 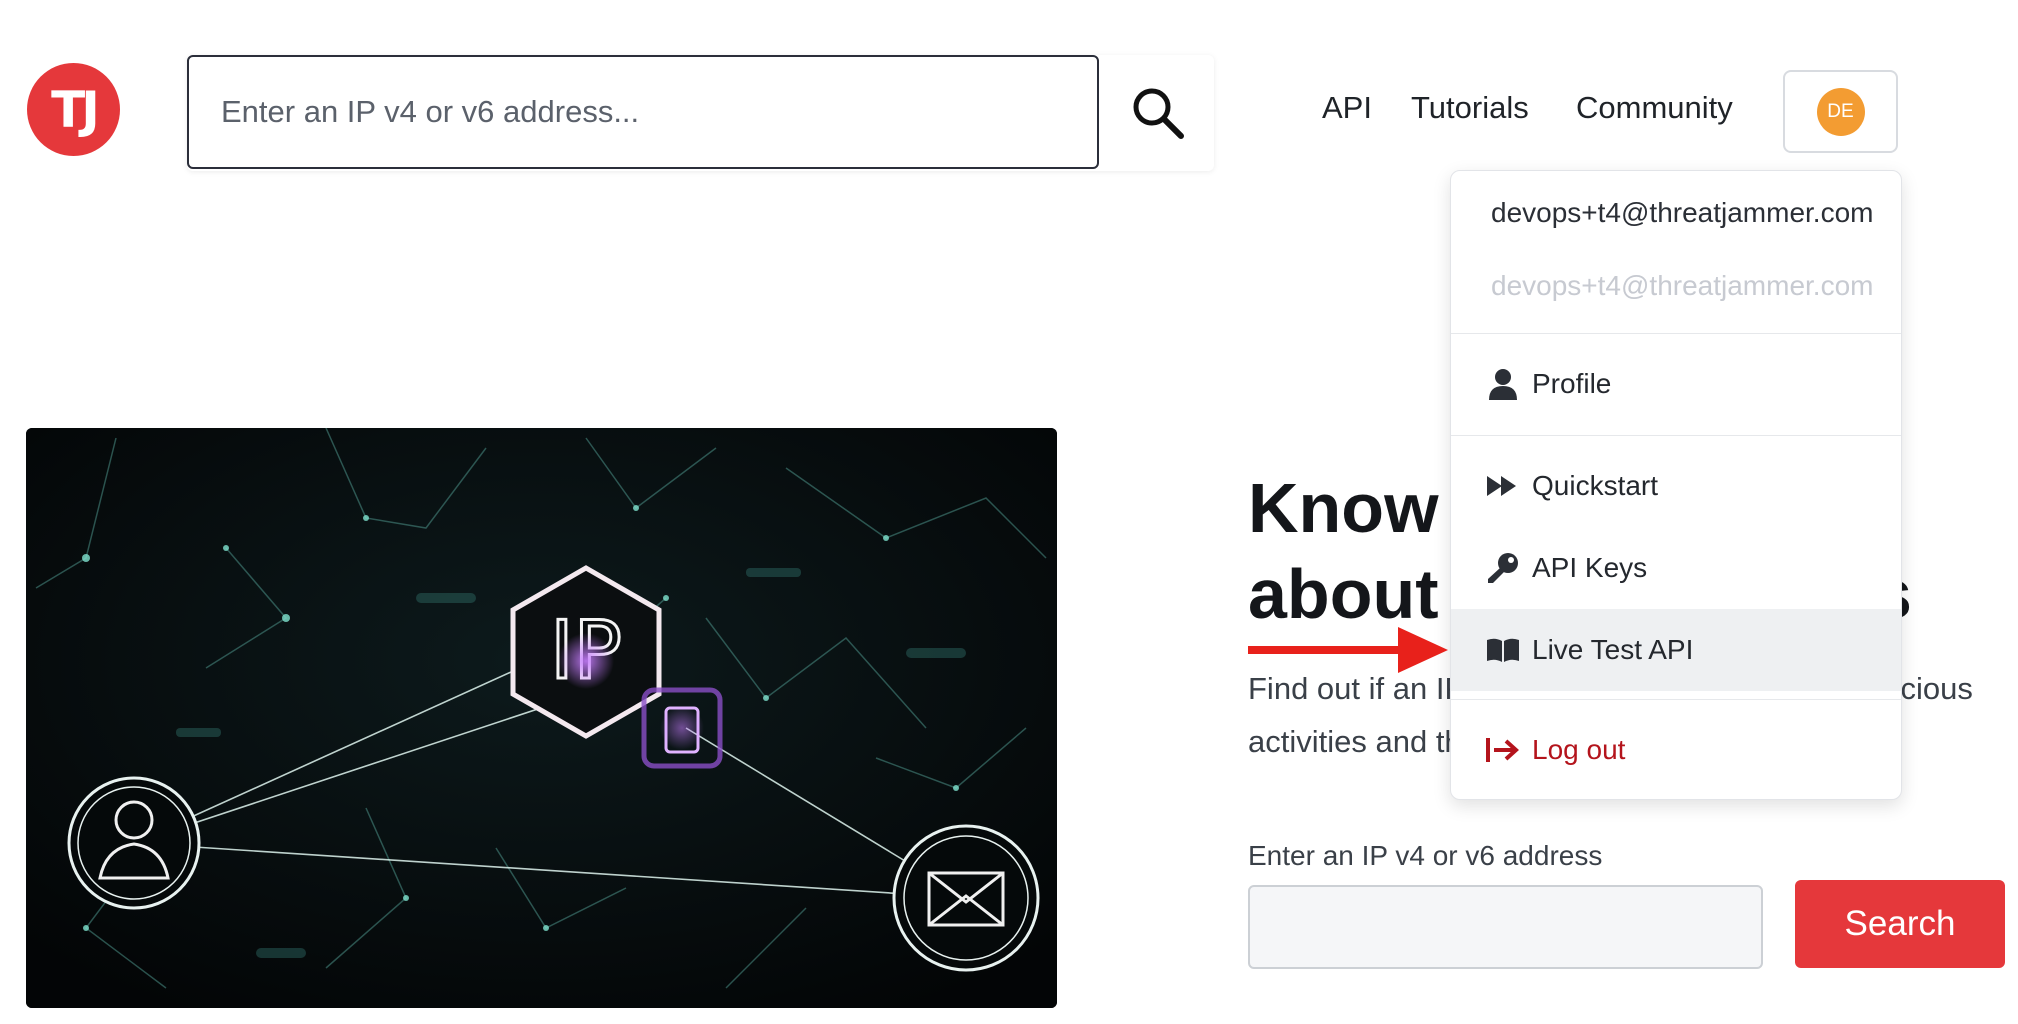 I want to click on menu-item-api-keys: API Keys, so click(x=1676, y=568).